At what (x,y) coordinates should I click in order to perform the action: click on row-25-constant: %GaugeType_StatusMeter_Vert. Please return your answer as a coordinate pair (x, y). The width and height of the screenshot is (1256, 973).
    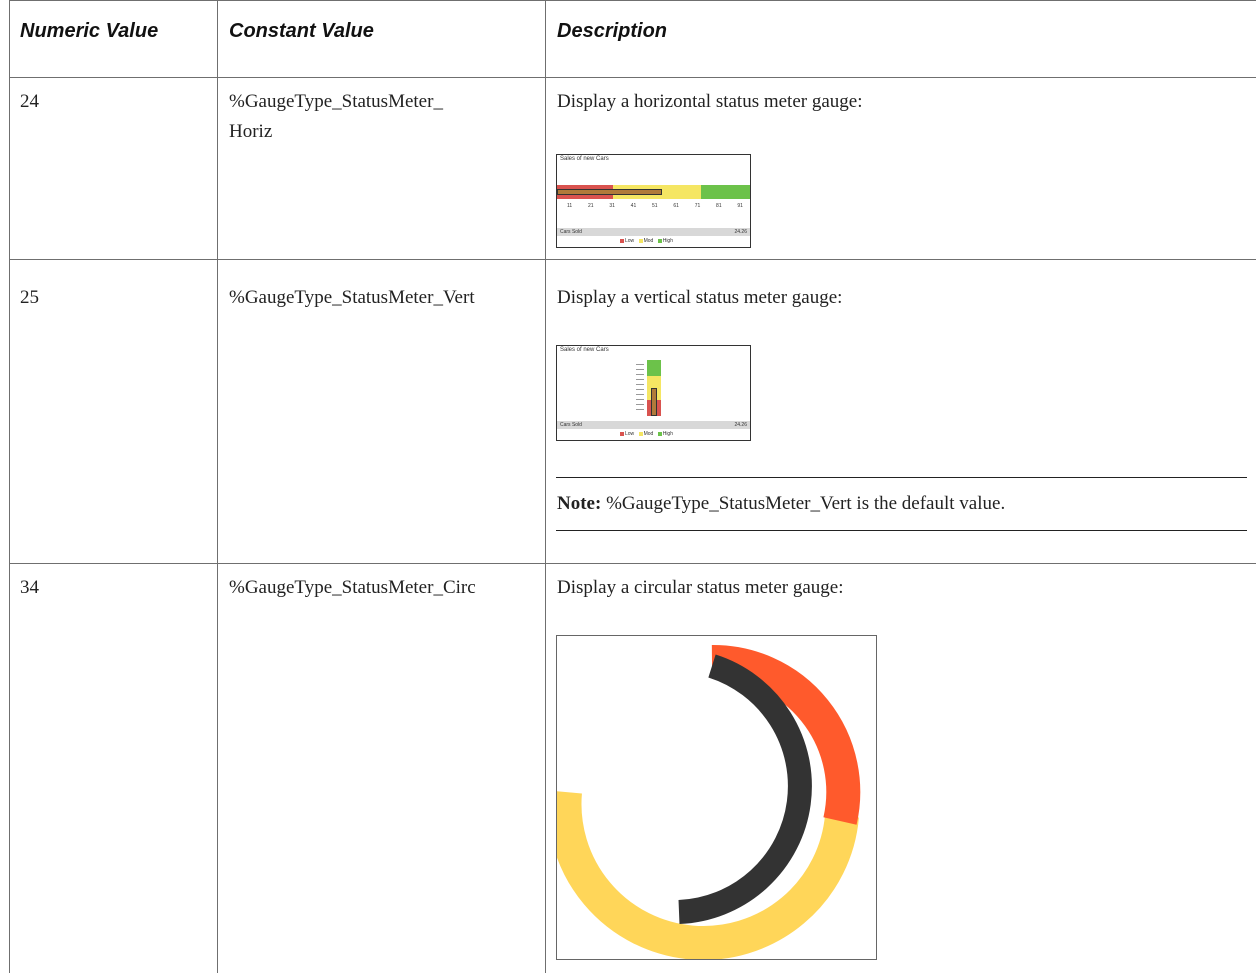
    Looking at the image, I should click on (352, 297).